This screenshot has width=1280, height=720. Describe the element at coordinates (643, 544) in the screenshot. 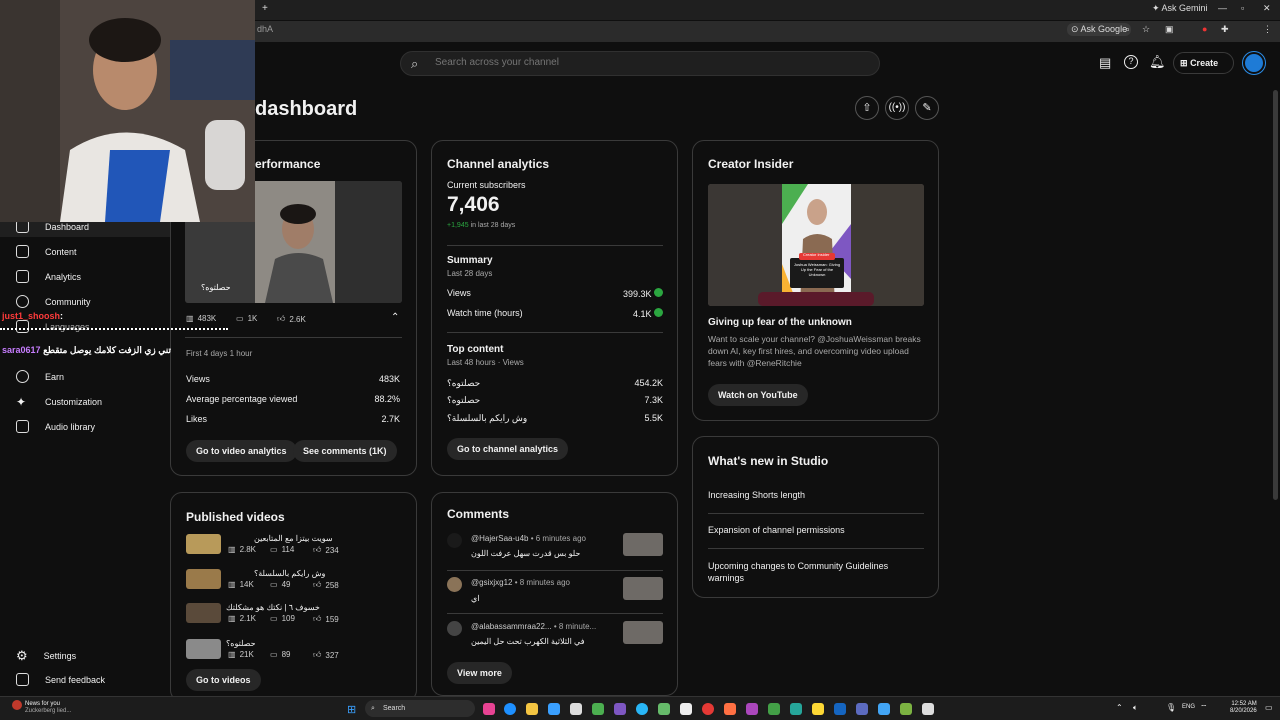

I see `video-thumbnail` at that location.